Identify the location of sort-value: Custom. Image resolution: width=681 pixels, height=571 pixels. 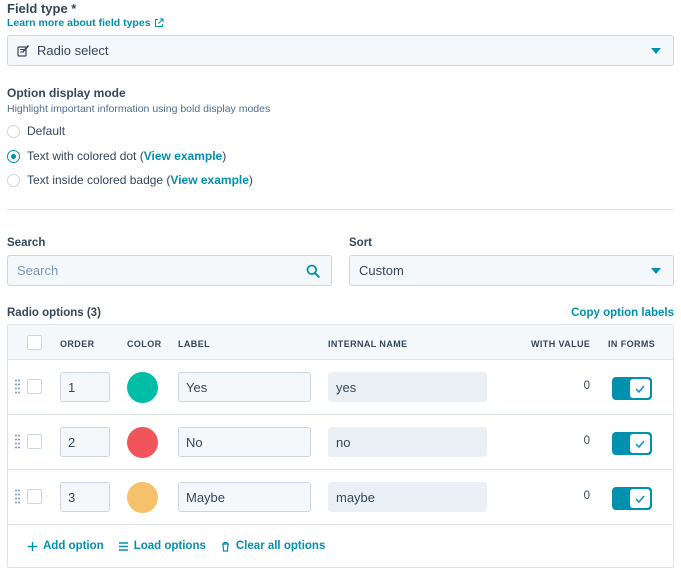
(381, 270).